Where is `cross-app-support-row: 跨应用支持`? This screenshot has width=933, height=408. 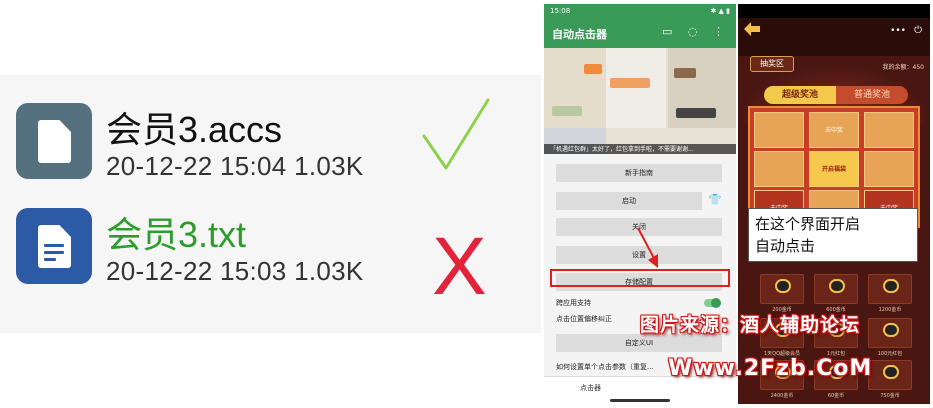
cross-app-support-row: 跨应用支持 is located at coordinates (640, 303).